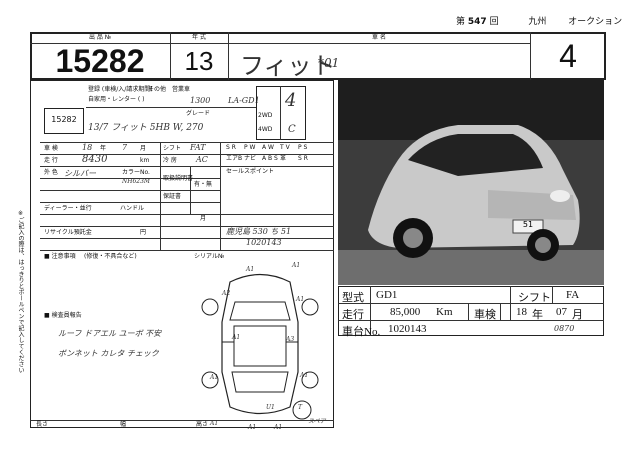  I want to click on ac-value: AC, so click(202, 159).